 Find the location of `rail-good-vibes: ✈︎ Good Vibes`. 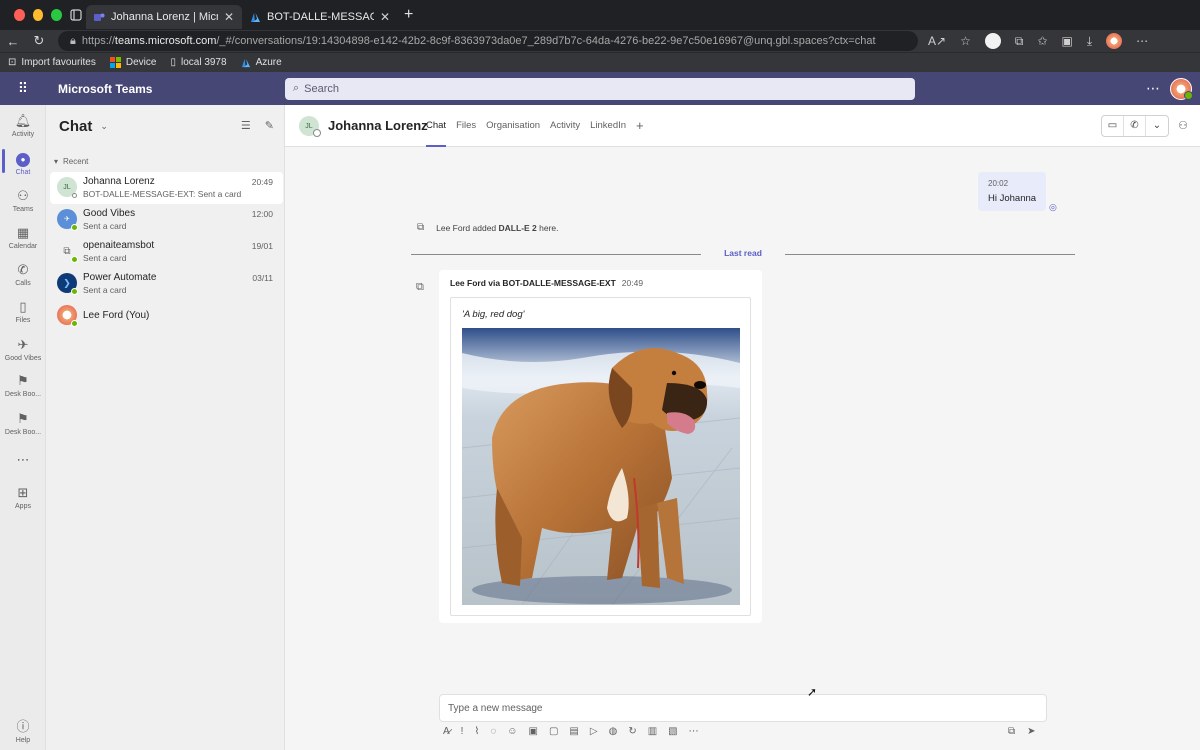

rail-good-vibes: ✈︎ Good Vibes is located at coordinates (23, 349).